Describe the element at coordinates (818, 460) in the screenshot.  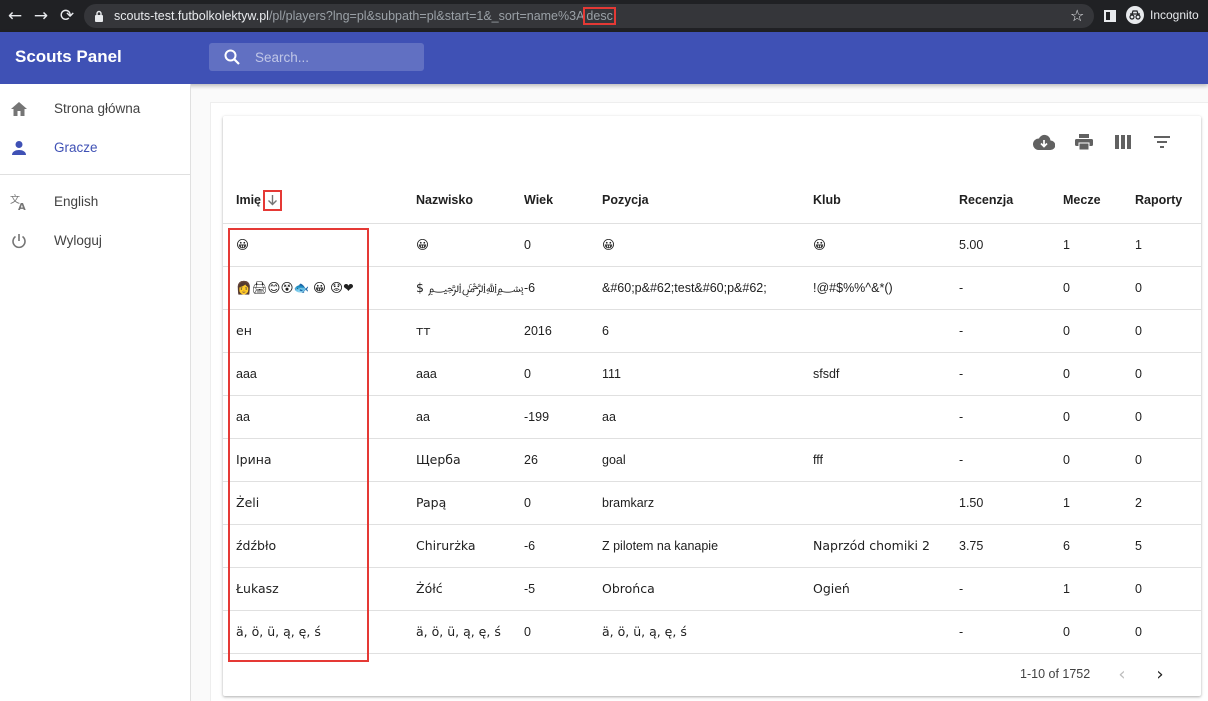
I see `cell-club: fff` at that location.